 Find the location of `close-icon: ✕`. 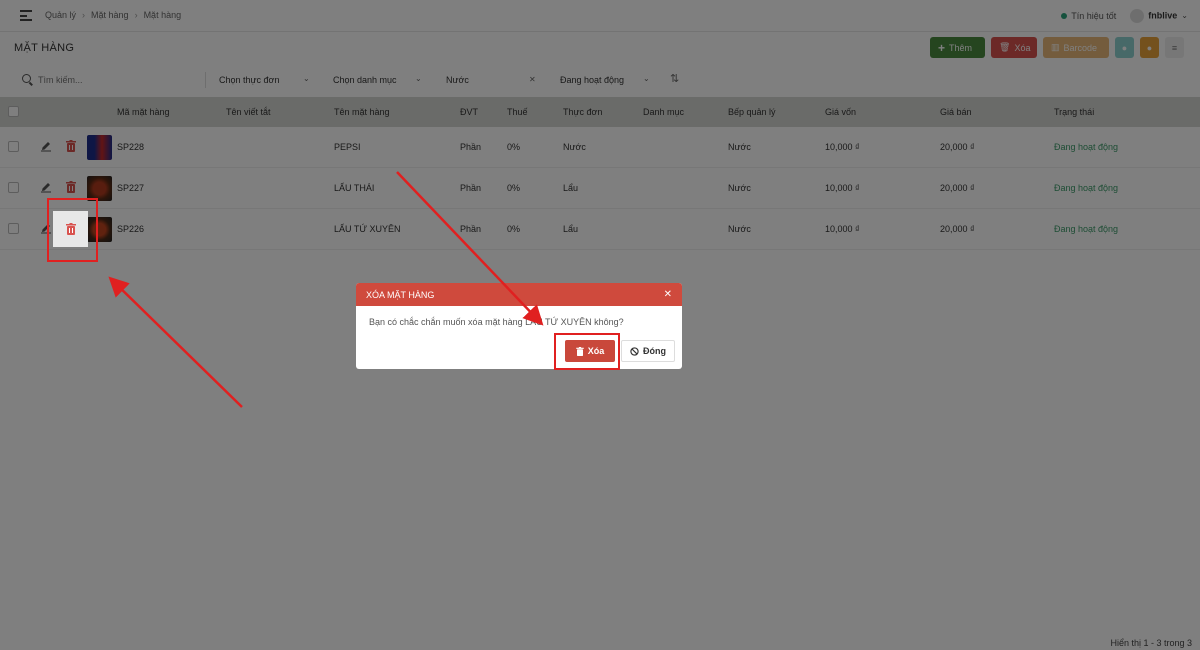

close-icon: ✕ is located at coordinates (668, 294).